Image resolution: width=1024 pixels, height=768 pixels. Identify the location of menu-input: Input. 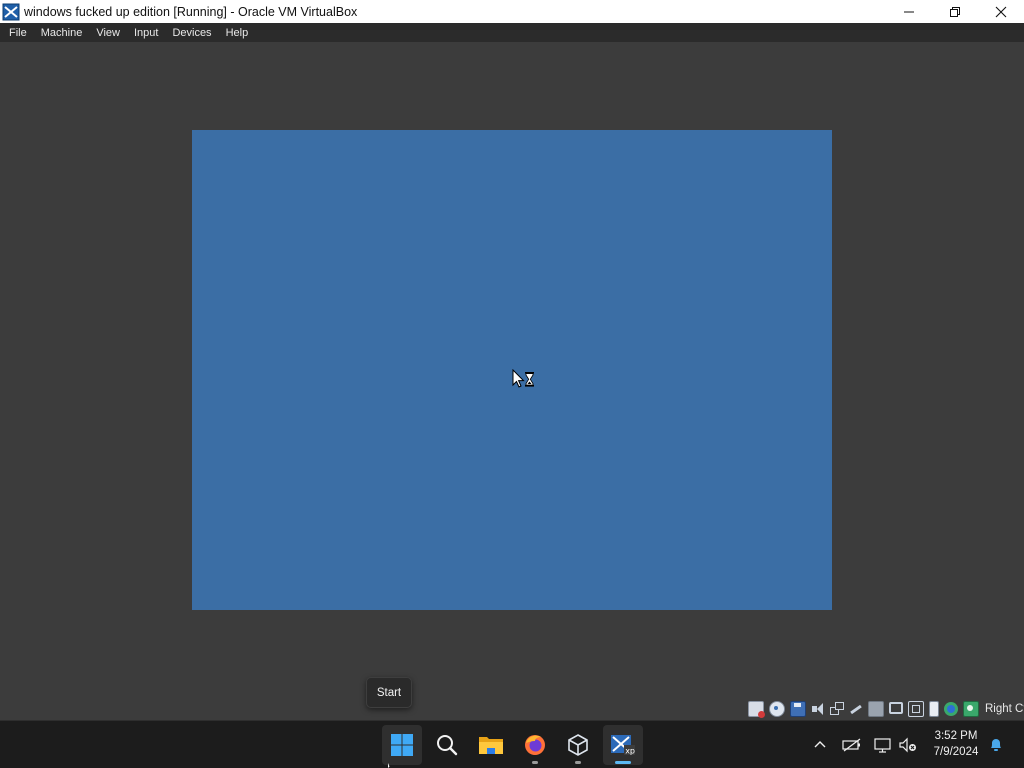
(146, 33).